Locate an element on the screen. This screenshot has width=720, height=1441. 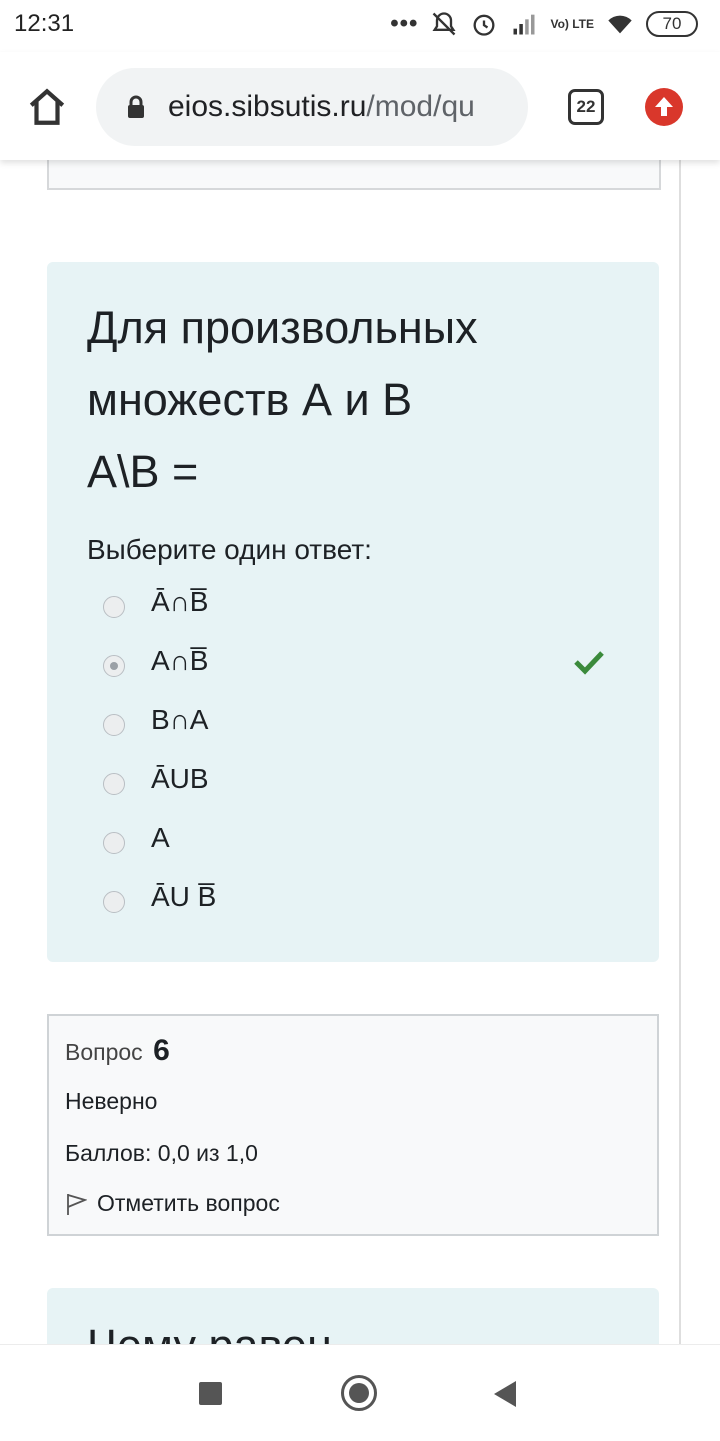
answer-option: A∩B̅ is located at coordinates (363, 662).